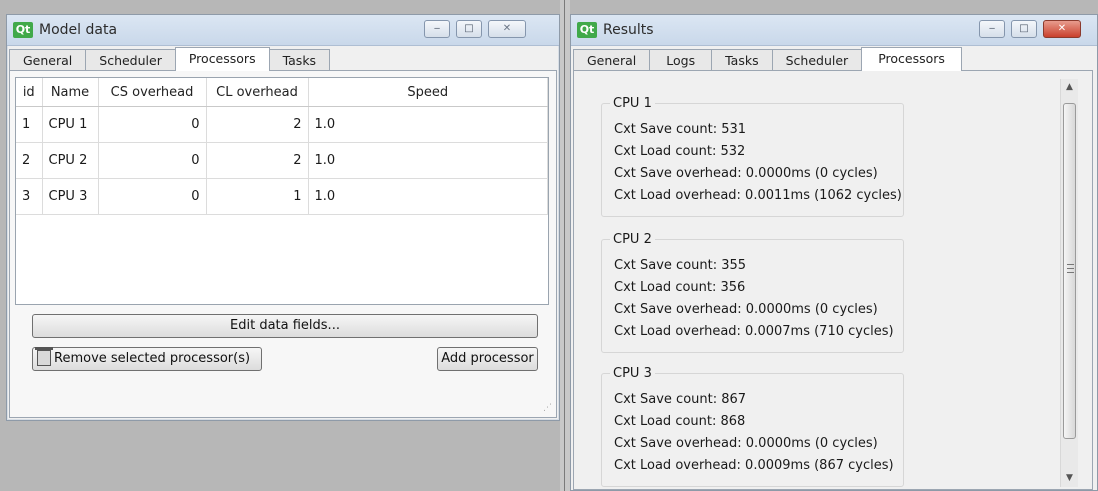 This screenshot has height=491, width=1098. What do you see at coordinates (680, 265) in the screenshot?
I see `save-count: Cxt Save count: 355` at bounding box center [680, 265].